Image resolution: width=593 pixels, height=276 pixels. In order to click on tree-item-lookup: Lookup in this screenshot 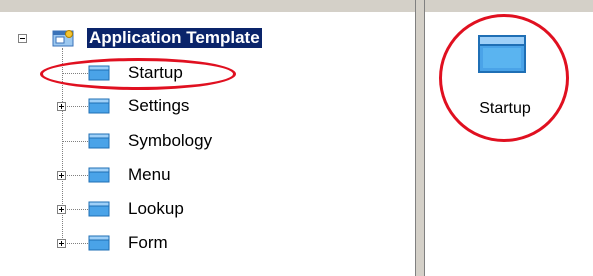, I will do `click(156, 209)`.